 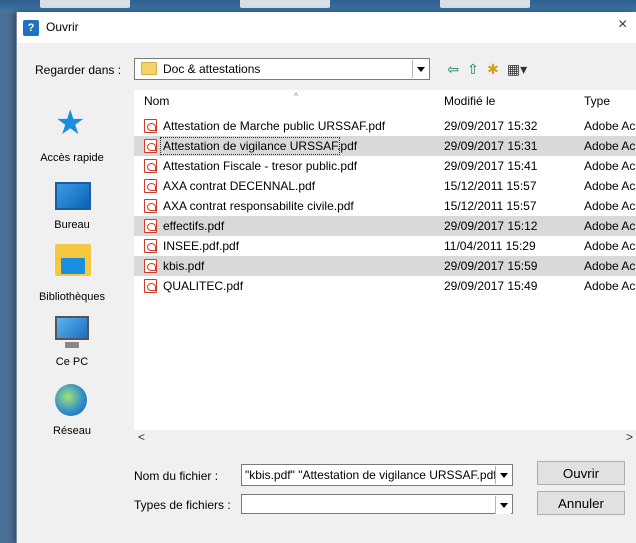 I want to click on file-name: AXA contrat DECENNAL.pdf, so click(x=239, y=186).